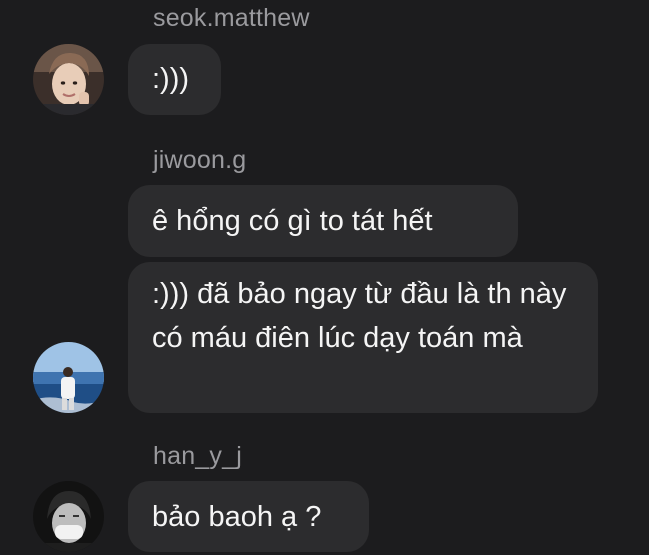 This screenshot has width=649, height=555. I want to click on sender-name: seok.matthew, so click(231, 18).